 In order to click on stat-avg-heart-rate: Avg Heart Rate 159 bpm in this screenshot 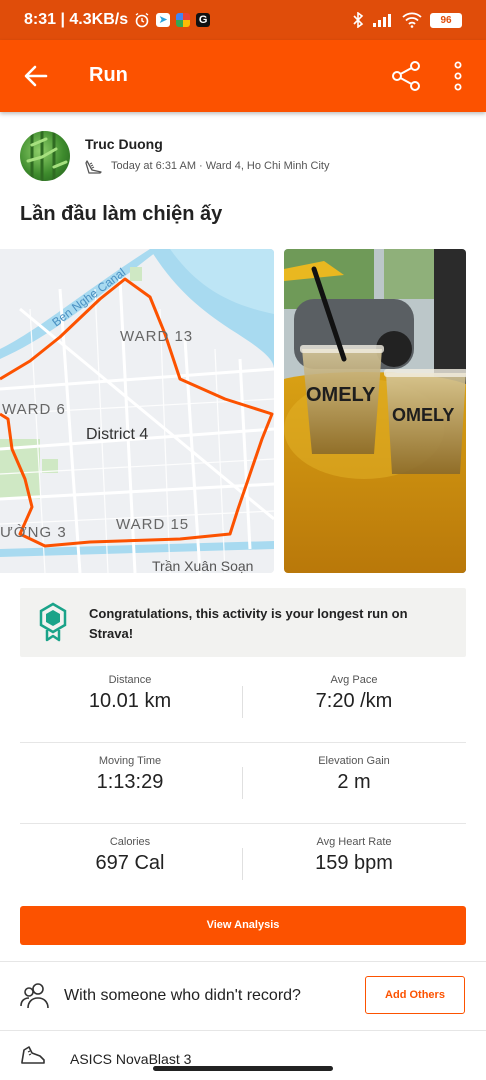, I will do `click(354, 855)`.